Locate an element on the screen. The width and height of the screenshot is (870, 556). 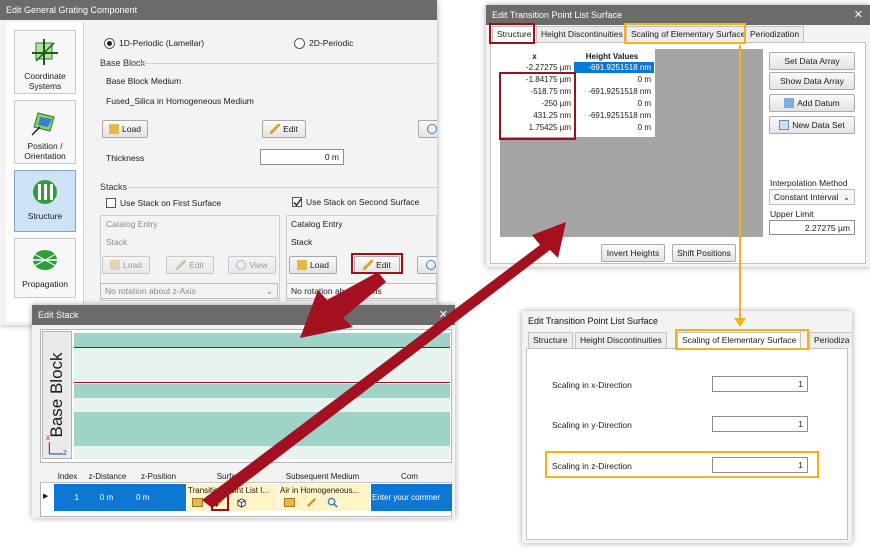
base-block-view-button is located at coordinates (427, 129).